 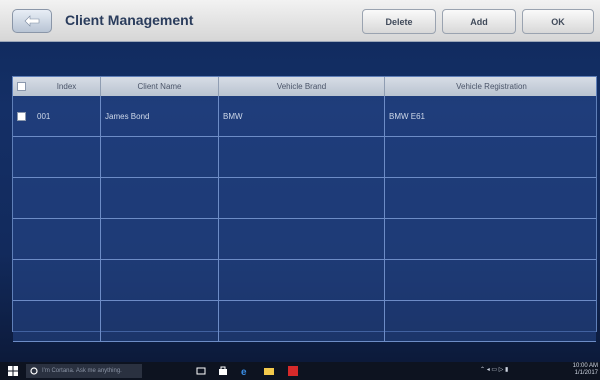 What do you see at coordinates (13, 371) in the screenshot?
I see `windows-start-icon` at bounding box center [13, 371].